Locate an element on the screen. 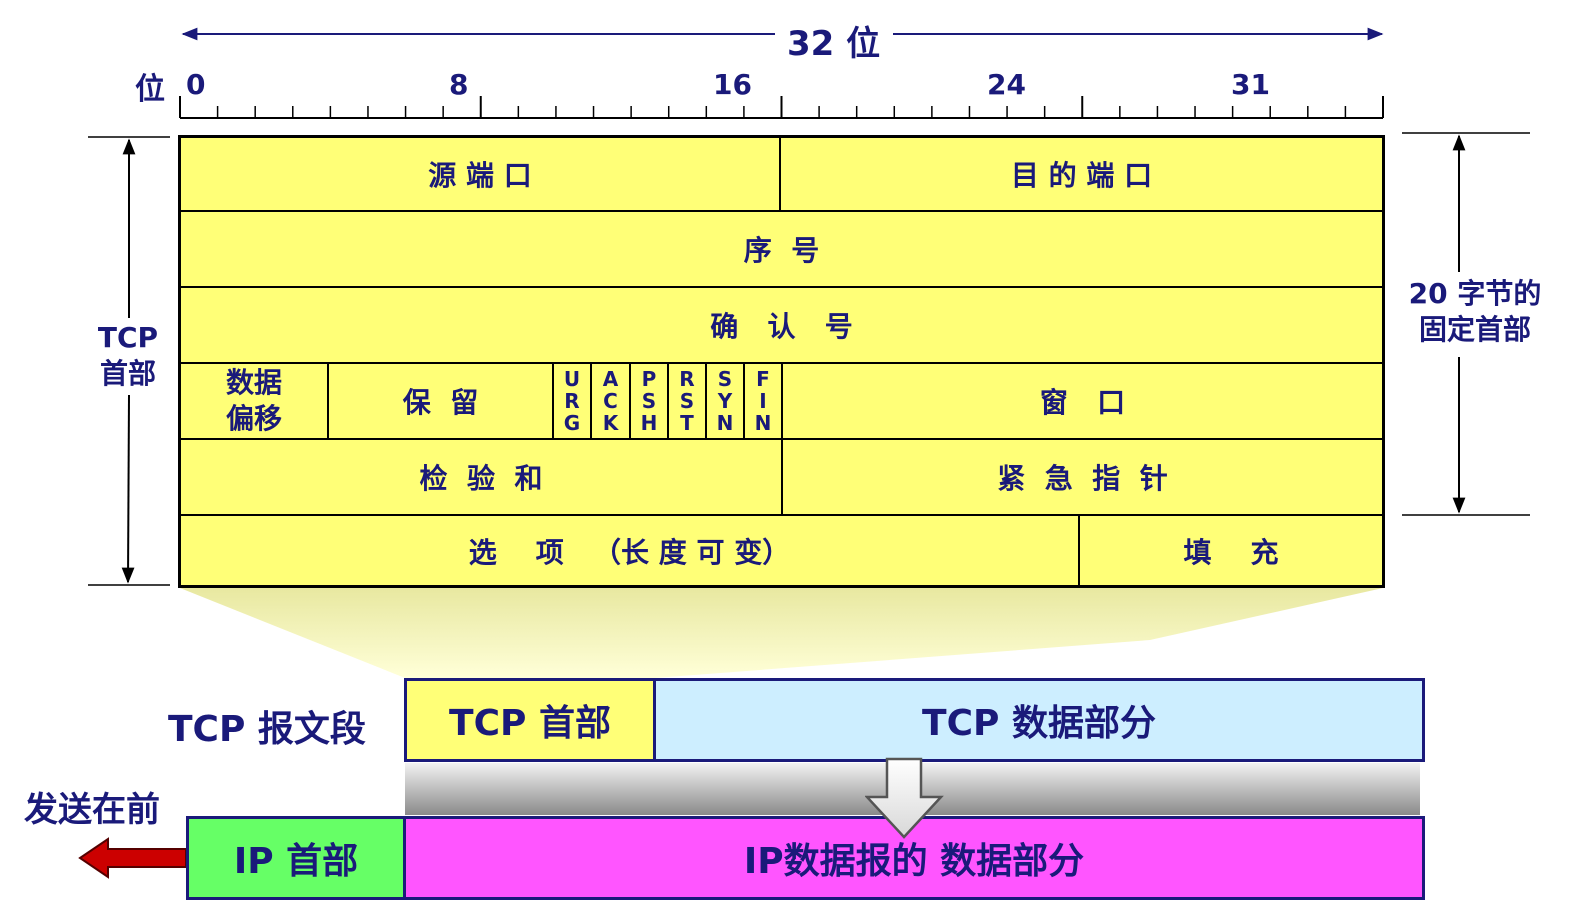 The height and width of the screenshot is (913, 1575). field-data-offset: 数据 偏移 is located at coordinates (255, 402).